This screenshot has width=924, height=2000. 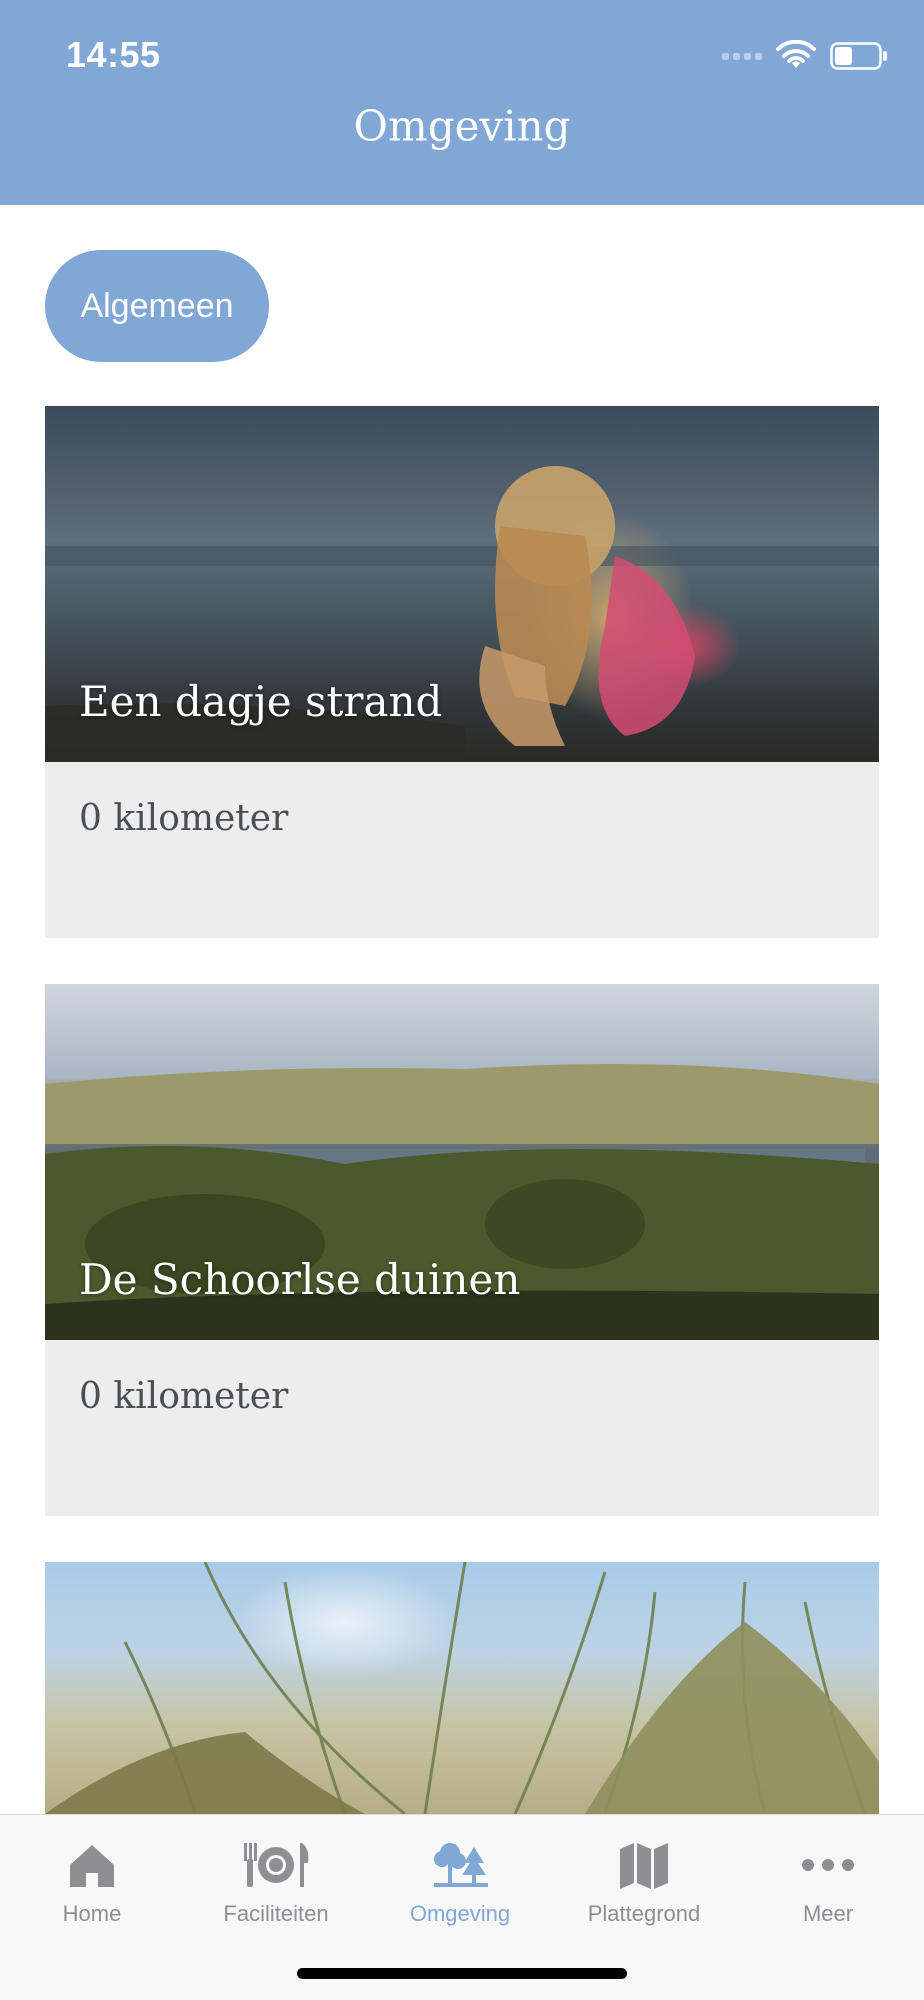 What do you see at coordinates (157, 306) in the screenshot?
I see `category-pill-algemeen: Algemeen` at bounding box center [157, 306].